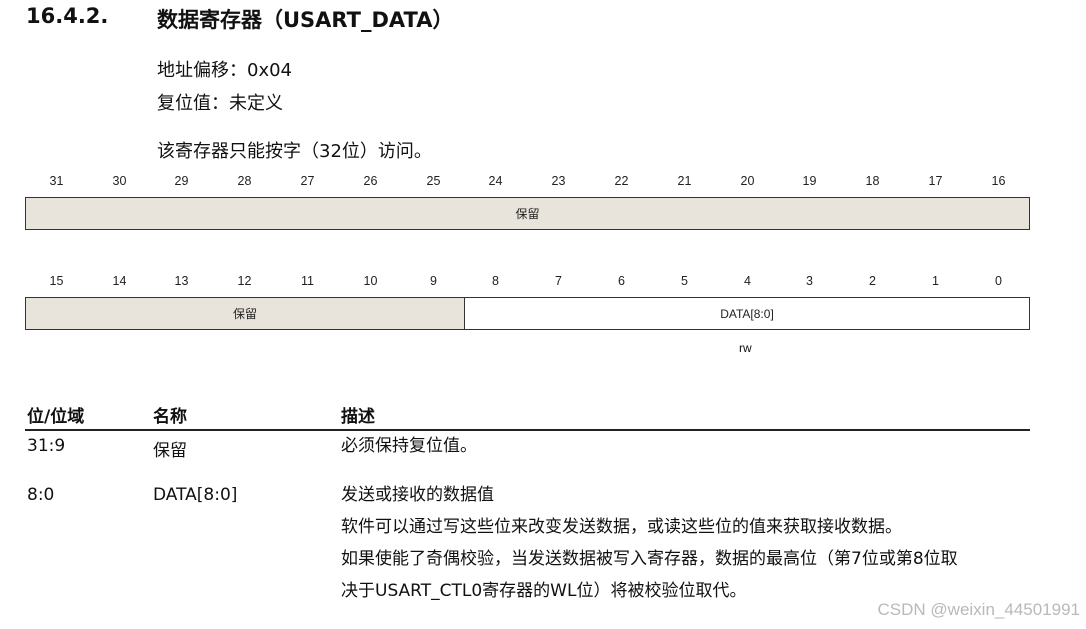 The image size is (1086, 629). I want to click on bit-number: 27, so click(307, 181).